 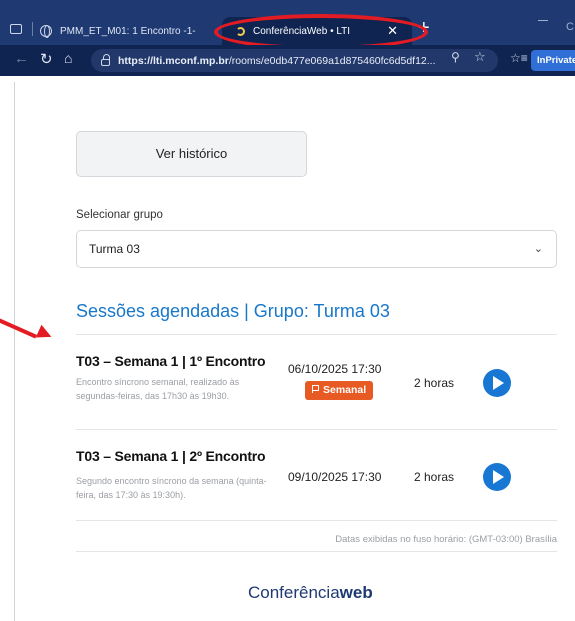 What do you see at coordinates (173, 60) in the screenshot?
I see `url-host: https://lti.mconf.mp.br` at bounding box center [173, 60].